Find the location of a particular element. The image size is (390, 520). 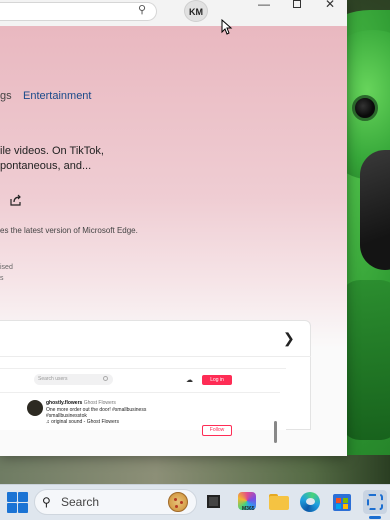

task-view-icon is located at coordinates (215, 502).